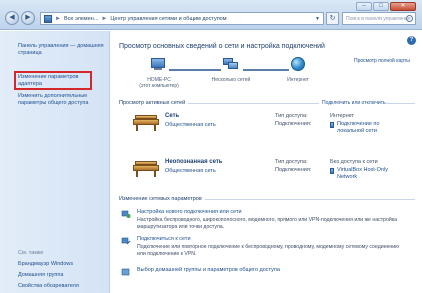 This screenshot has height=293, width=422. I want to click on new-connection-link: Настройка нового подключения или сети, so click(189, 212).